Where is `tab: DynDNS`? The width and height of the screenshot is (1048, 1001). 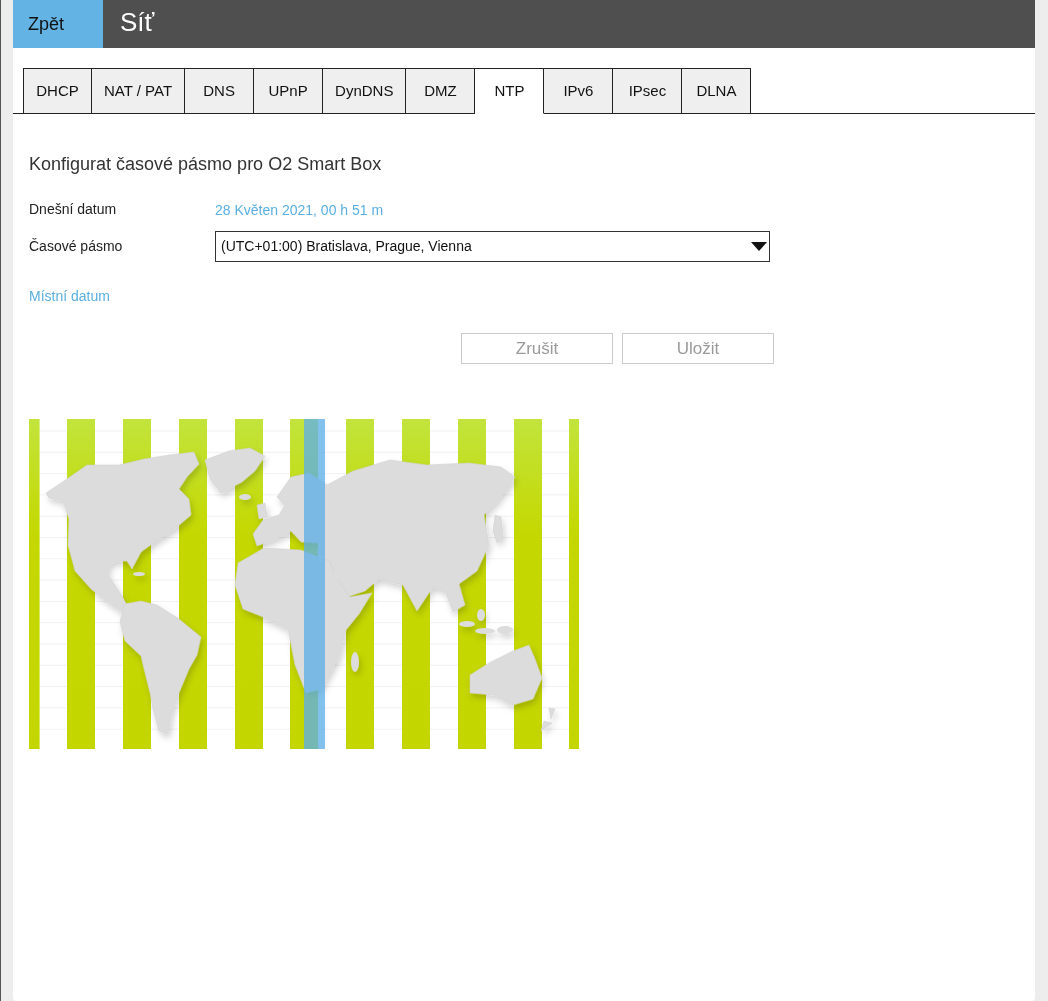
tab: DynDNS is located at coordinates (365, 90).